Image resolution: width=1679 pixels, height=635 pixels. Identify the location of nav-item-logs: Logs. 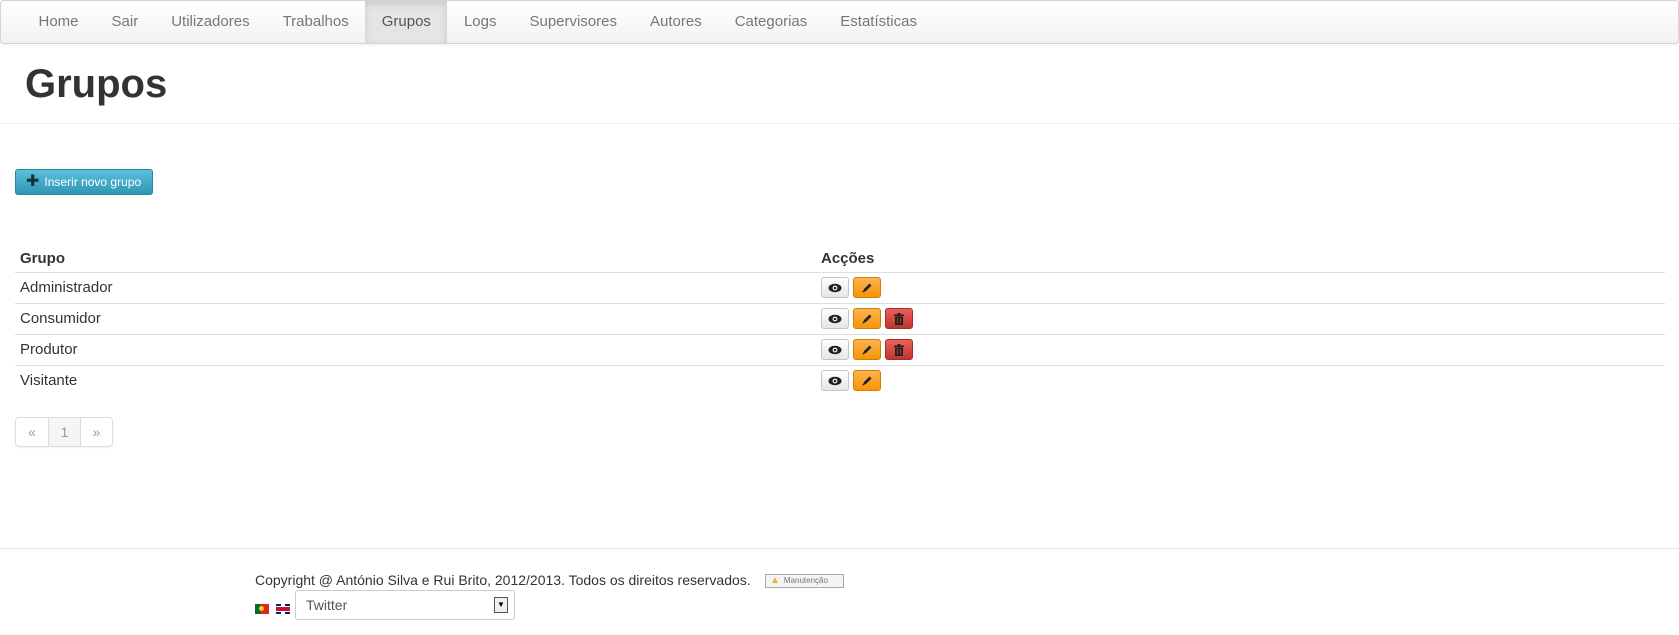
(480, 22).